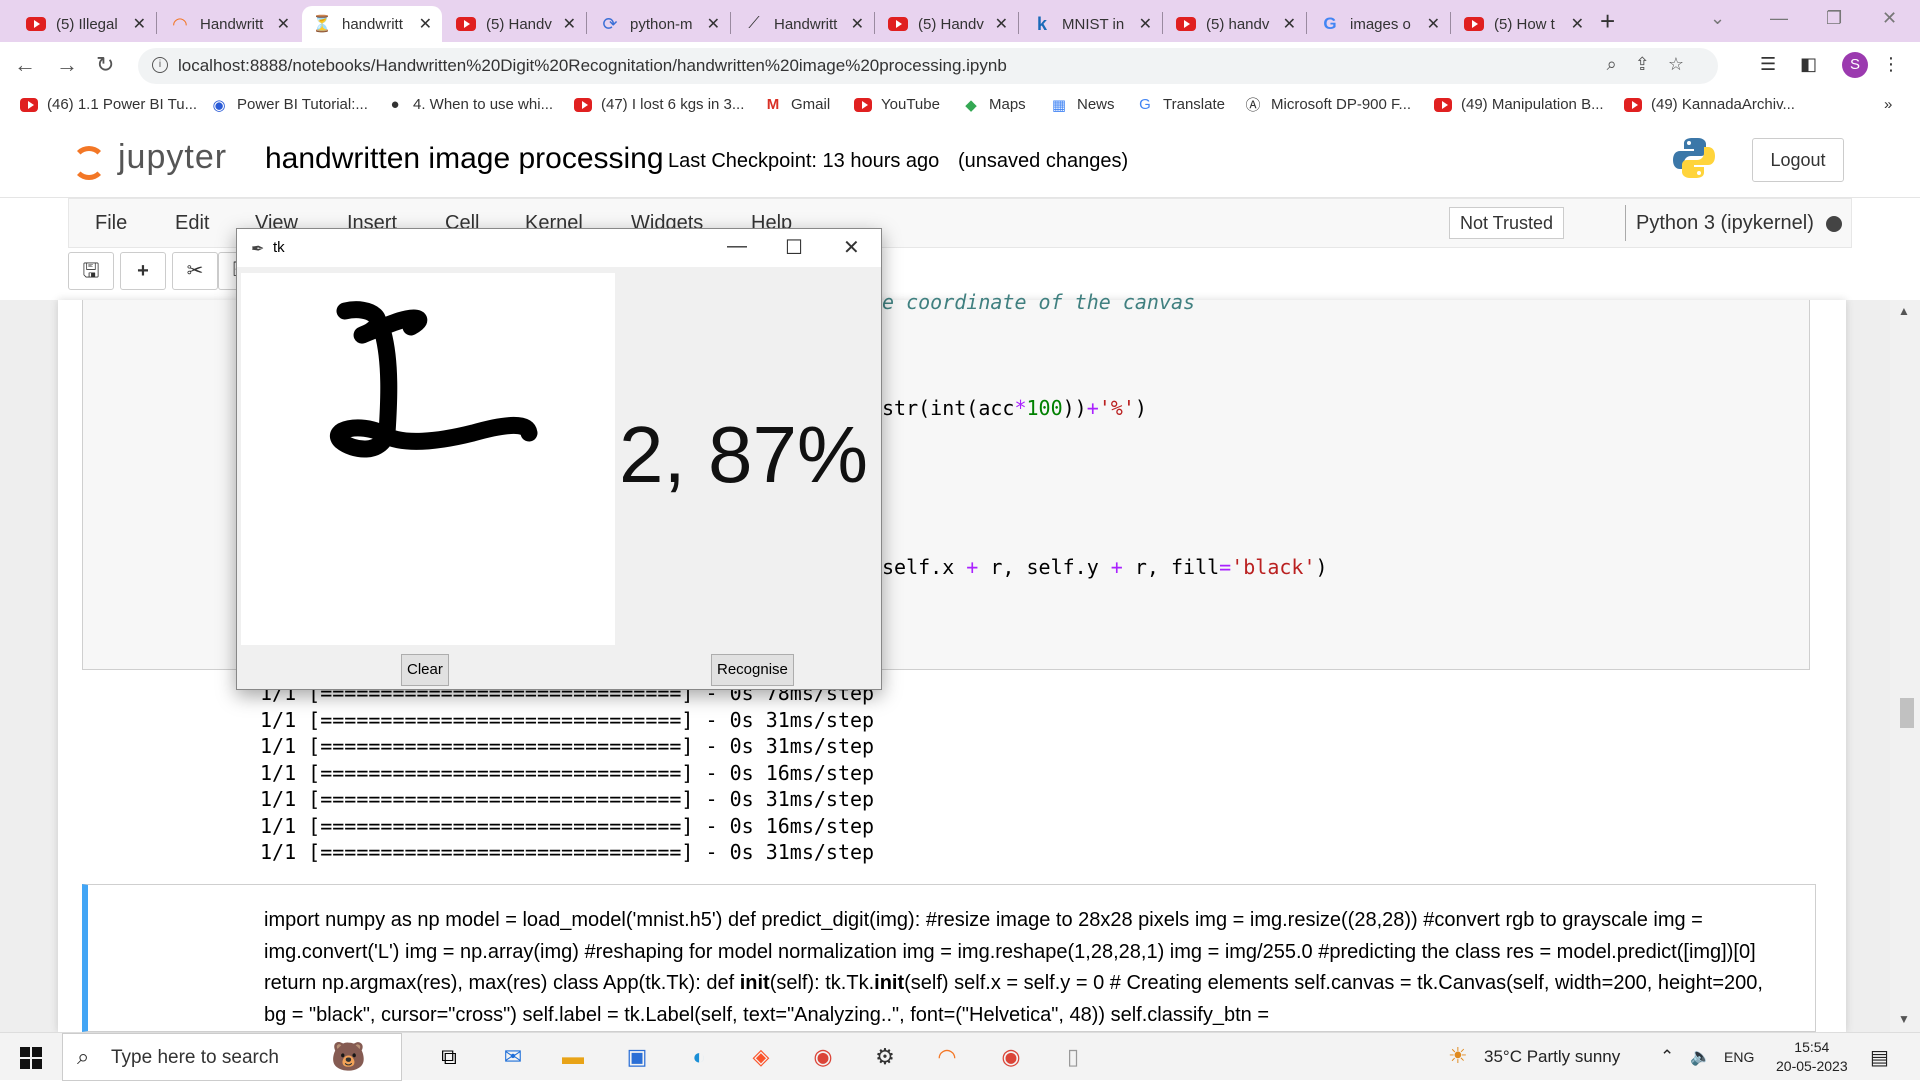  Describe the element at coordinates (761, 1057) in the screenshot. I see `brave-icon: ◈` at that location.